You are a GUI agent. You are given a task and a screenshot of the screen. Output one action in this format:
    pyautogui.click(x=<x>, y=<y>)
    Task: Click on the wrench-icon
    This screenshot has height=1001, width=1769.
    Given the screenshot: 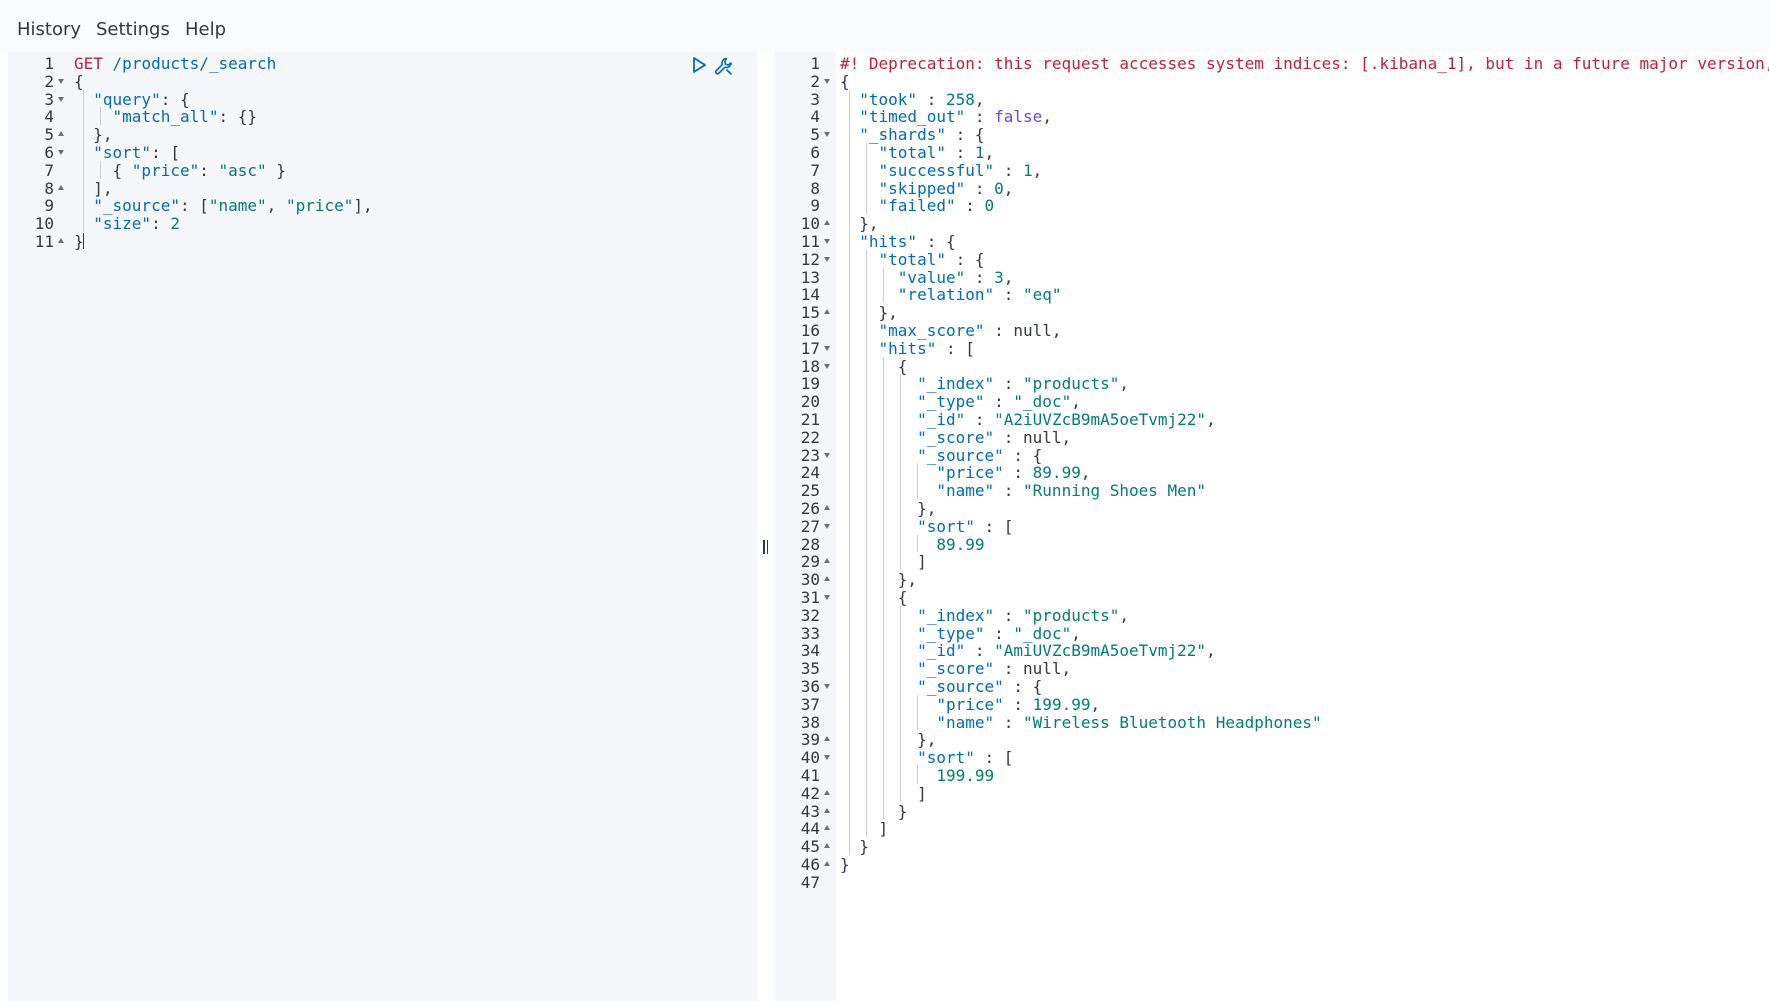 What is the action you would take?
    pyautogui.click(x=724, y=66)
    